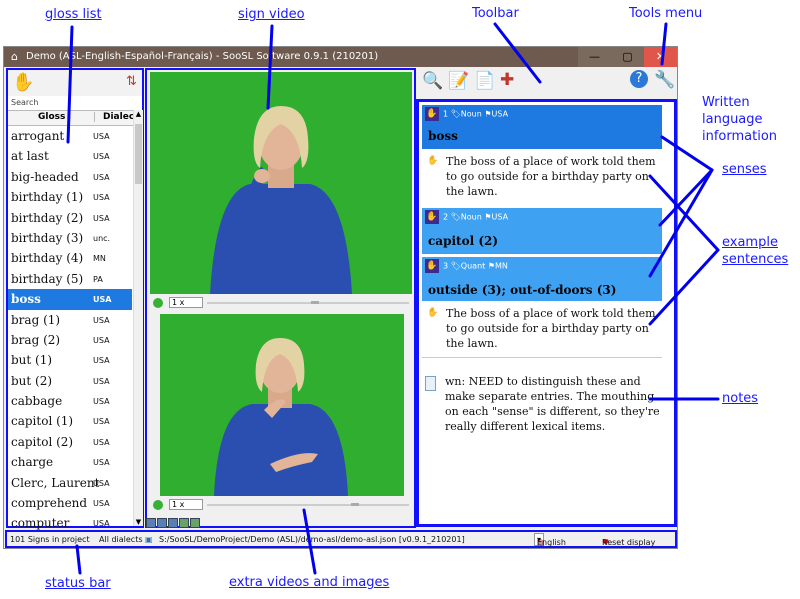  What do you see at coordinates (70, 340) in the screenshot?
I see `gloss-row: brag (2) USA` at bounding box center [70, 340].